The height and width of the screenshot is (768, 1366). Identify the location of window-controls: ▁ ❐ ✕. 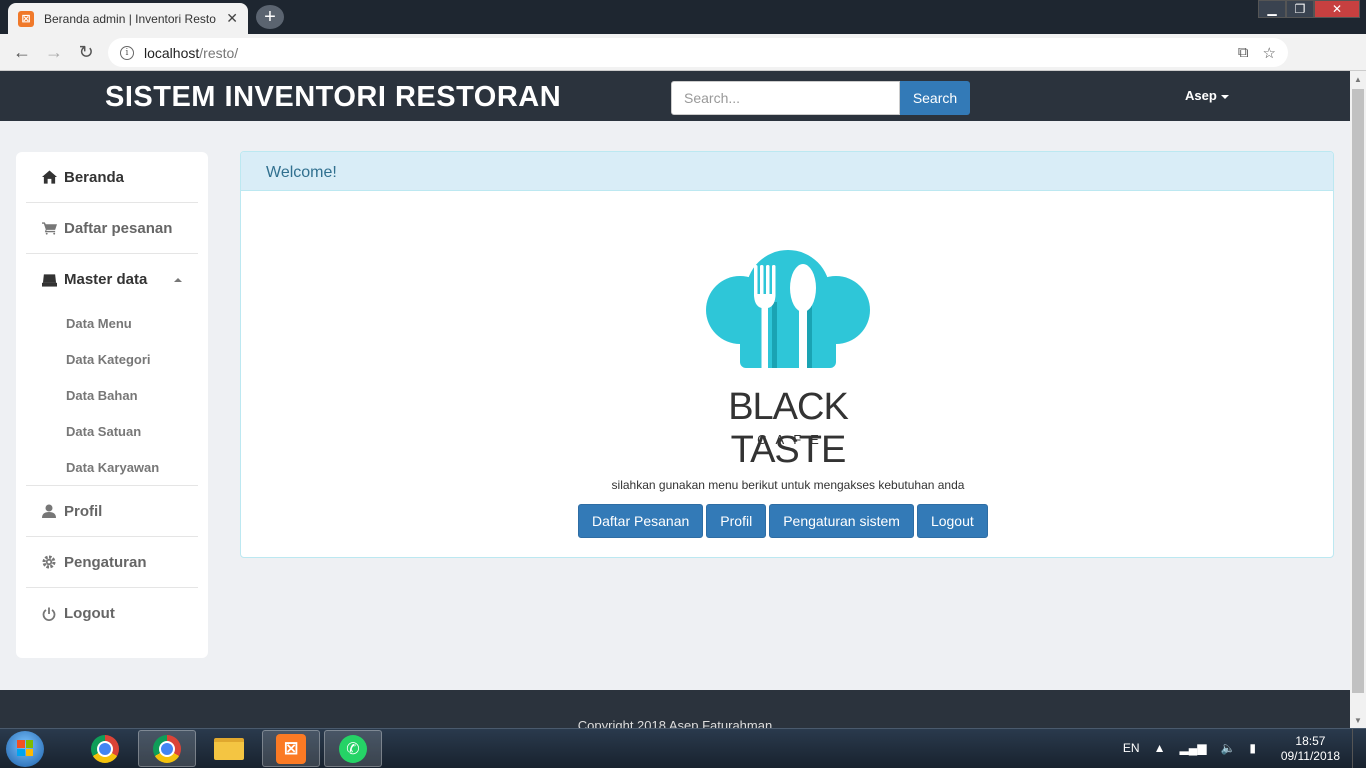
(1309, 9).